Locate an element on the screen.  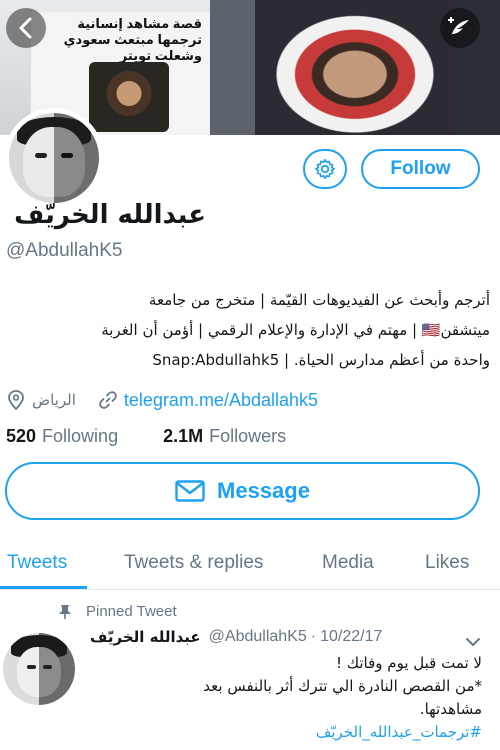
pinned-tweet-label: Pinned Tweet is located at coordinates (117, 611).